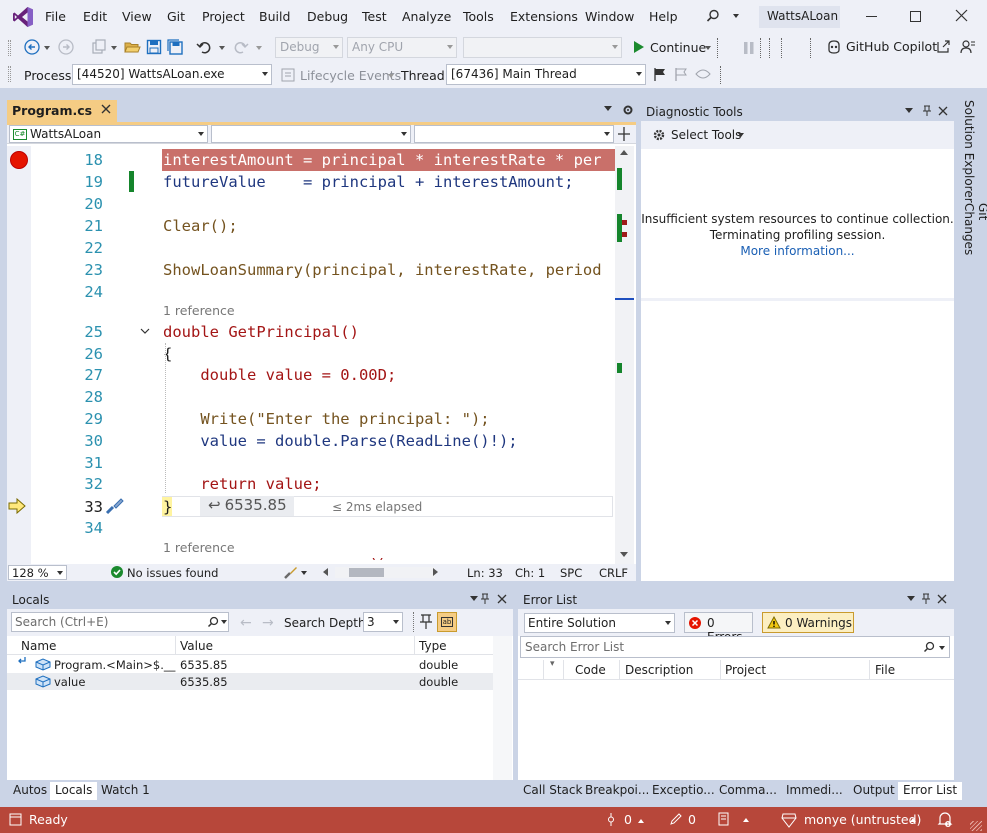 Image resolution: width=987 pixels, height=833 pixels. I want to click on close-tab-icon, so click(106, 109).